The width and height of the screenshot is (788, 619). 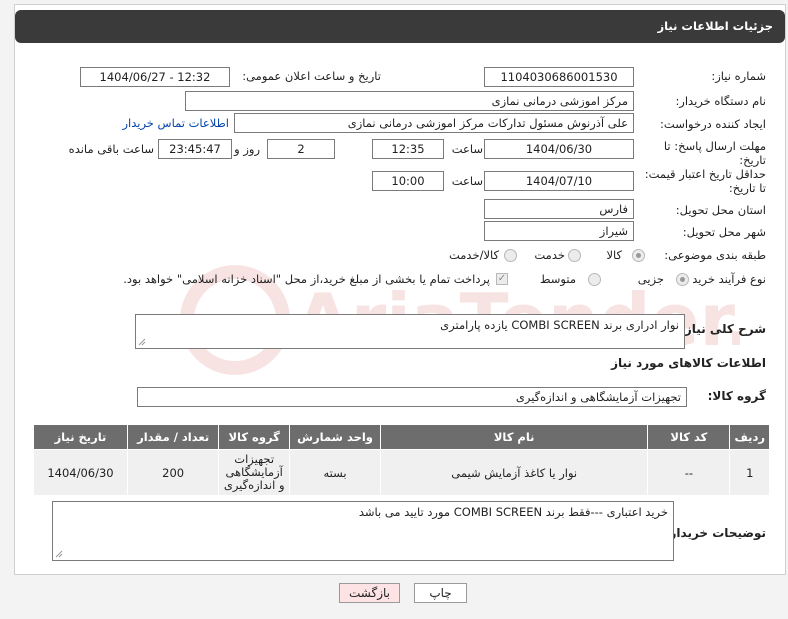 I want to click on cell-date: 1404/06/30, so click(x=80, y=472).